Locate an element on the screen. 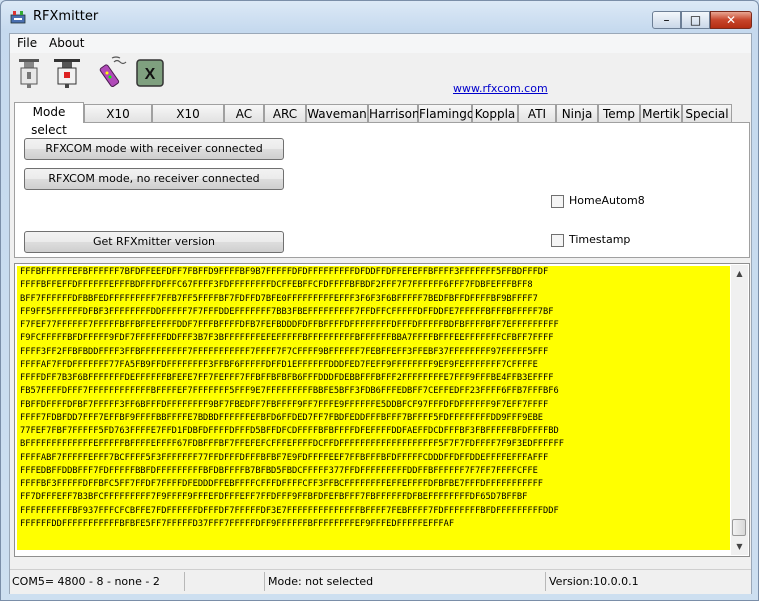 The image size is (759, 601). toolbar: X www.rfxcom.com is located at coordinates (380, 76).